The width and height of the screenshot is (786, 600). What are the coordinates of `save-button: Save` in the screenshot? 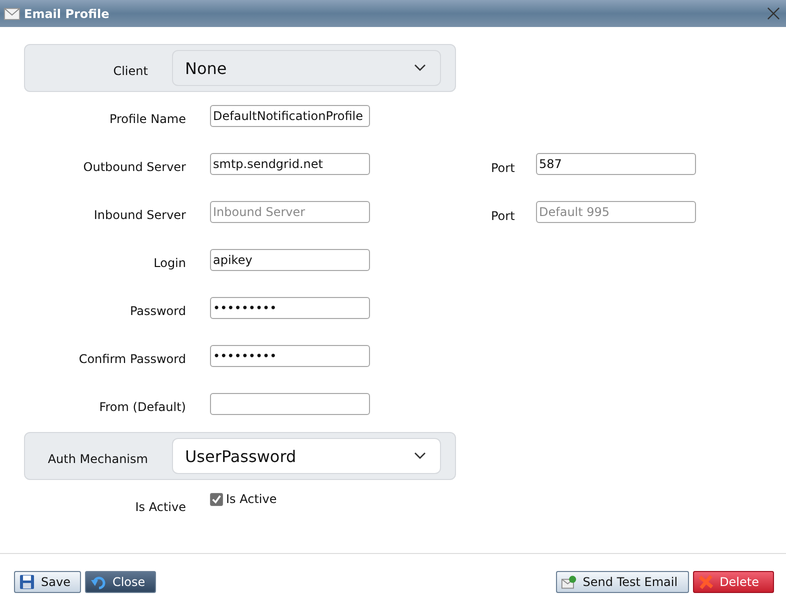 It's located at (48, 582).